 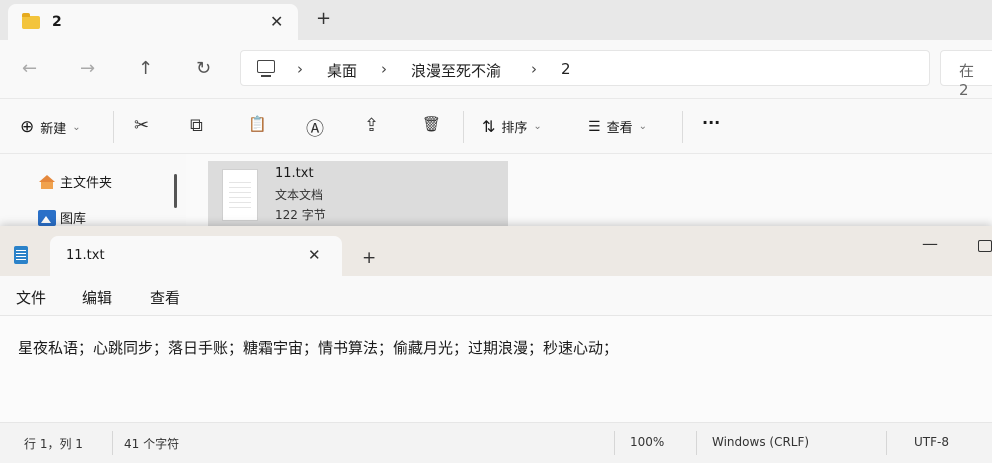 I want to click on new-label: 新建, so click(x=53, y=129).